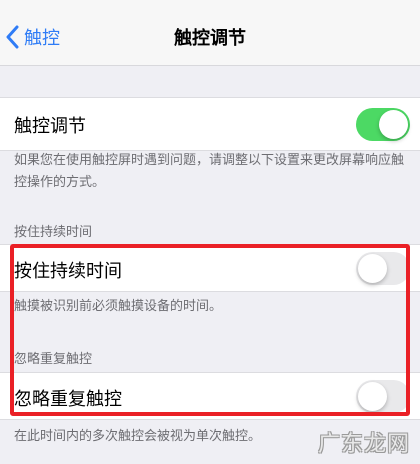 The height and width of the screenshot is (464, 420). Describe the element at coordinates (363, 444) in the screenshot. I see `watermark: 广东龙网` at that location.